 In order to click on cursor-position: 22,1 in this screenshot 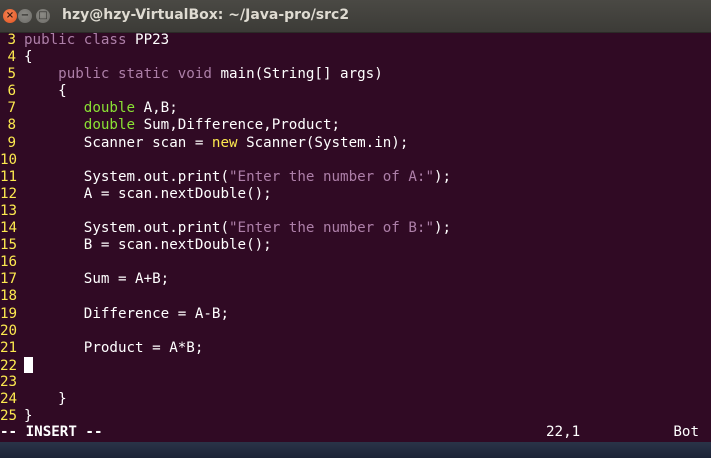, I will do `click(563, 432)`.